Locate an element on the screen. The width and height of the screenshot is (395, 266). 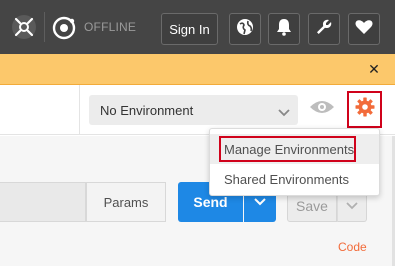
globe-icon is located at coordinates (245, 29).